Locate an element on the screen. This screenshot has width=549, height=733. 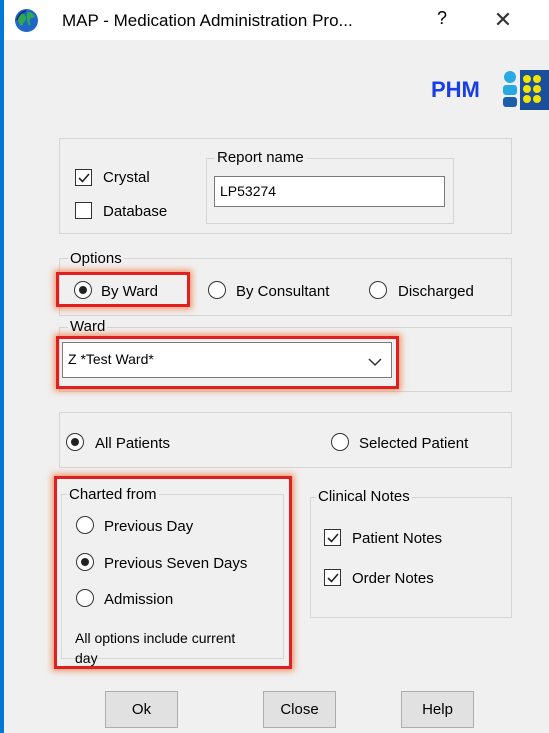
by-consultant-radio is located at coordinates (217, 290).